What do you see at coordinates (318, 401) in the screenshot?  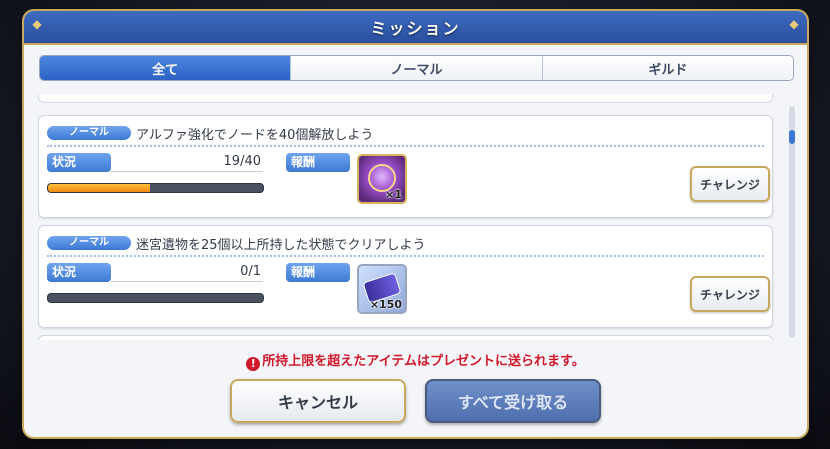 I see `cancel-button: キャンセル` at bounding box center [318, 401].